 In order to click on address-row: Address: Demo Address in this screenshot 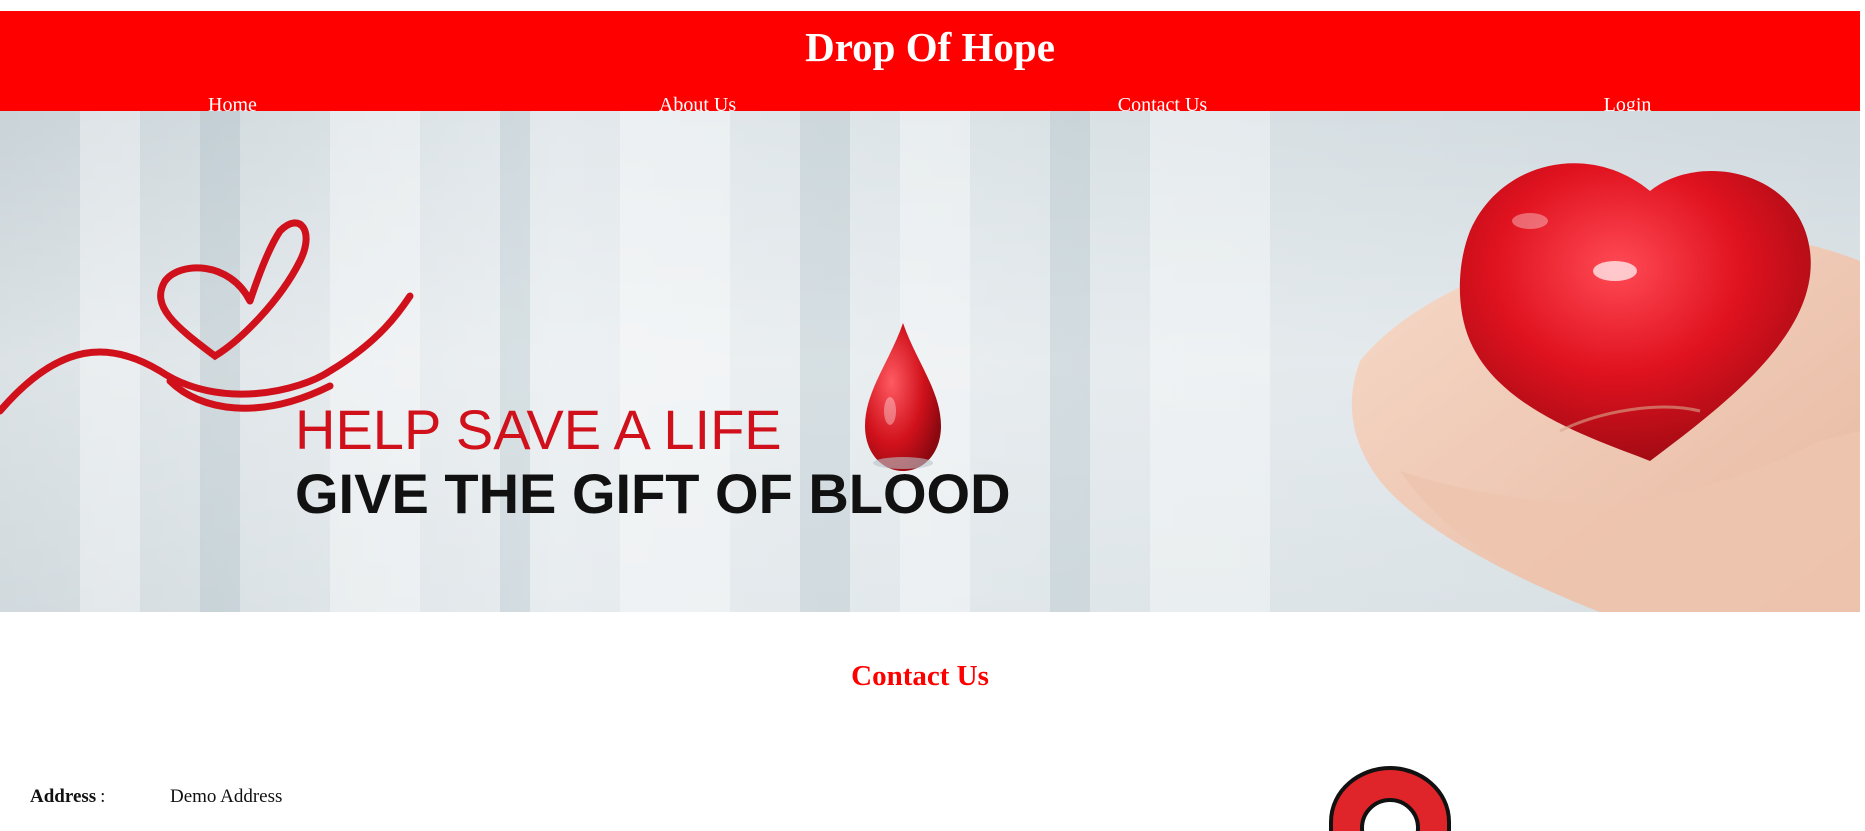, I will do `click(156, 797)`.